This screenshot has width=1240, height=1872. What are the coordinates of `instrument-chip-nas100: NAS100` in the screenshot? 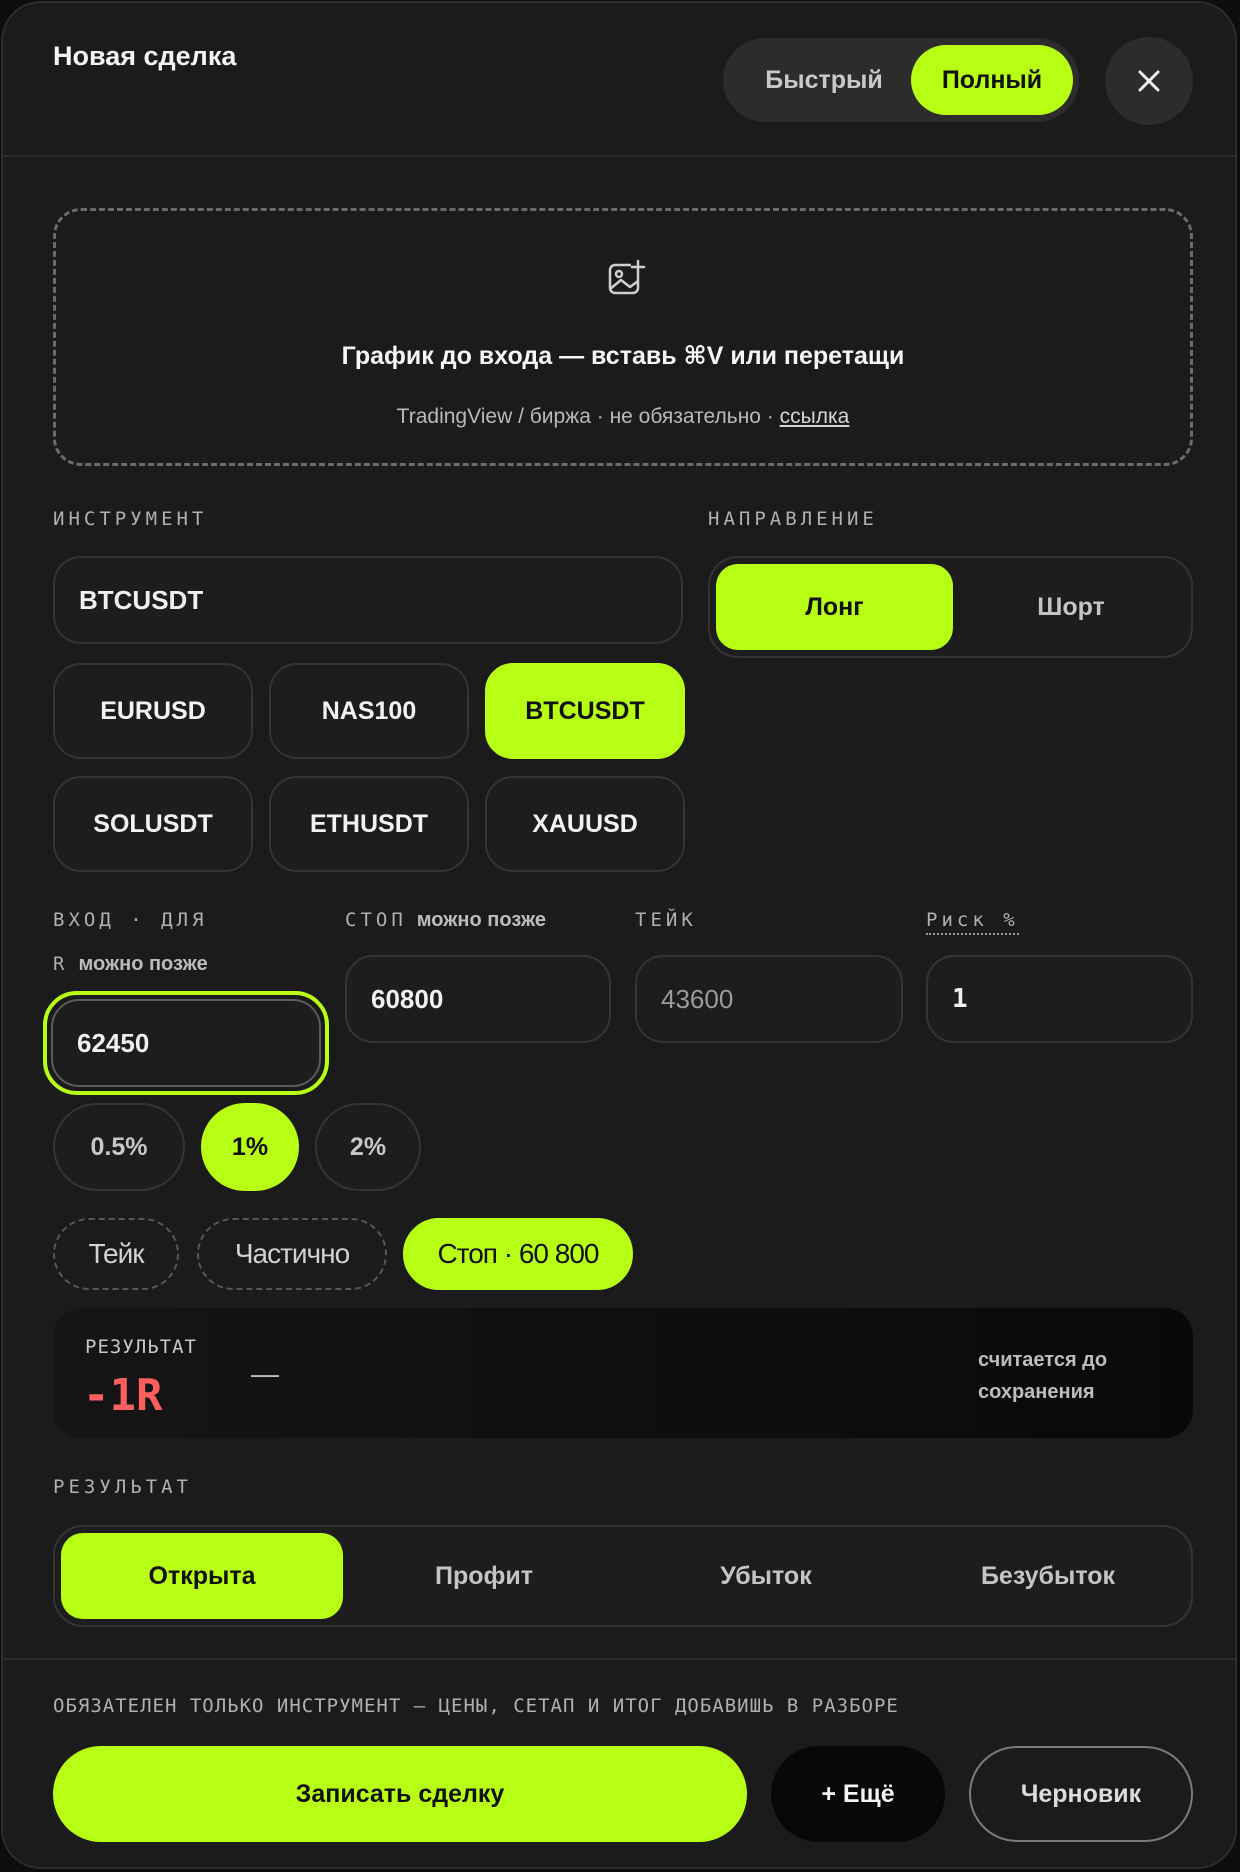 It's located at (369, 711).